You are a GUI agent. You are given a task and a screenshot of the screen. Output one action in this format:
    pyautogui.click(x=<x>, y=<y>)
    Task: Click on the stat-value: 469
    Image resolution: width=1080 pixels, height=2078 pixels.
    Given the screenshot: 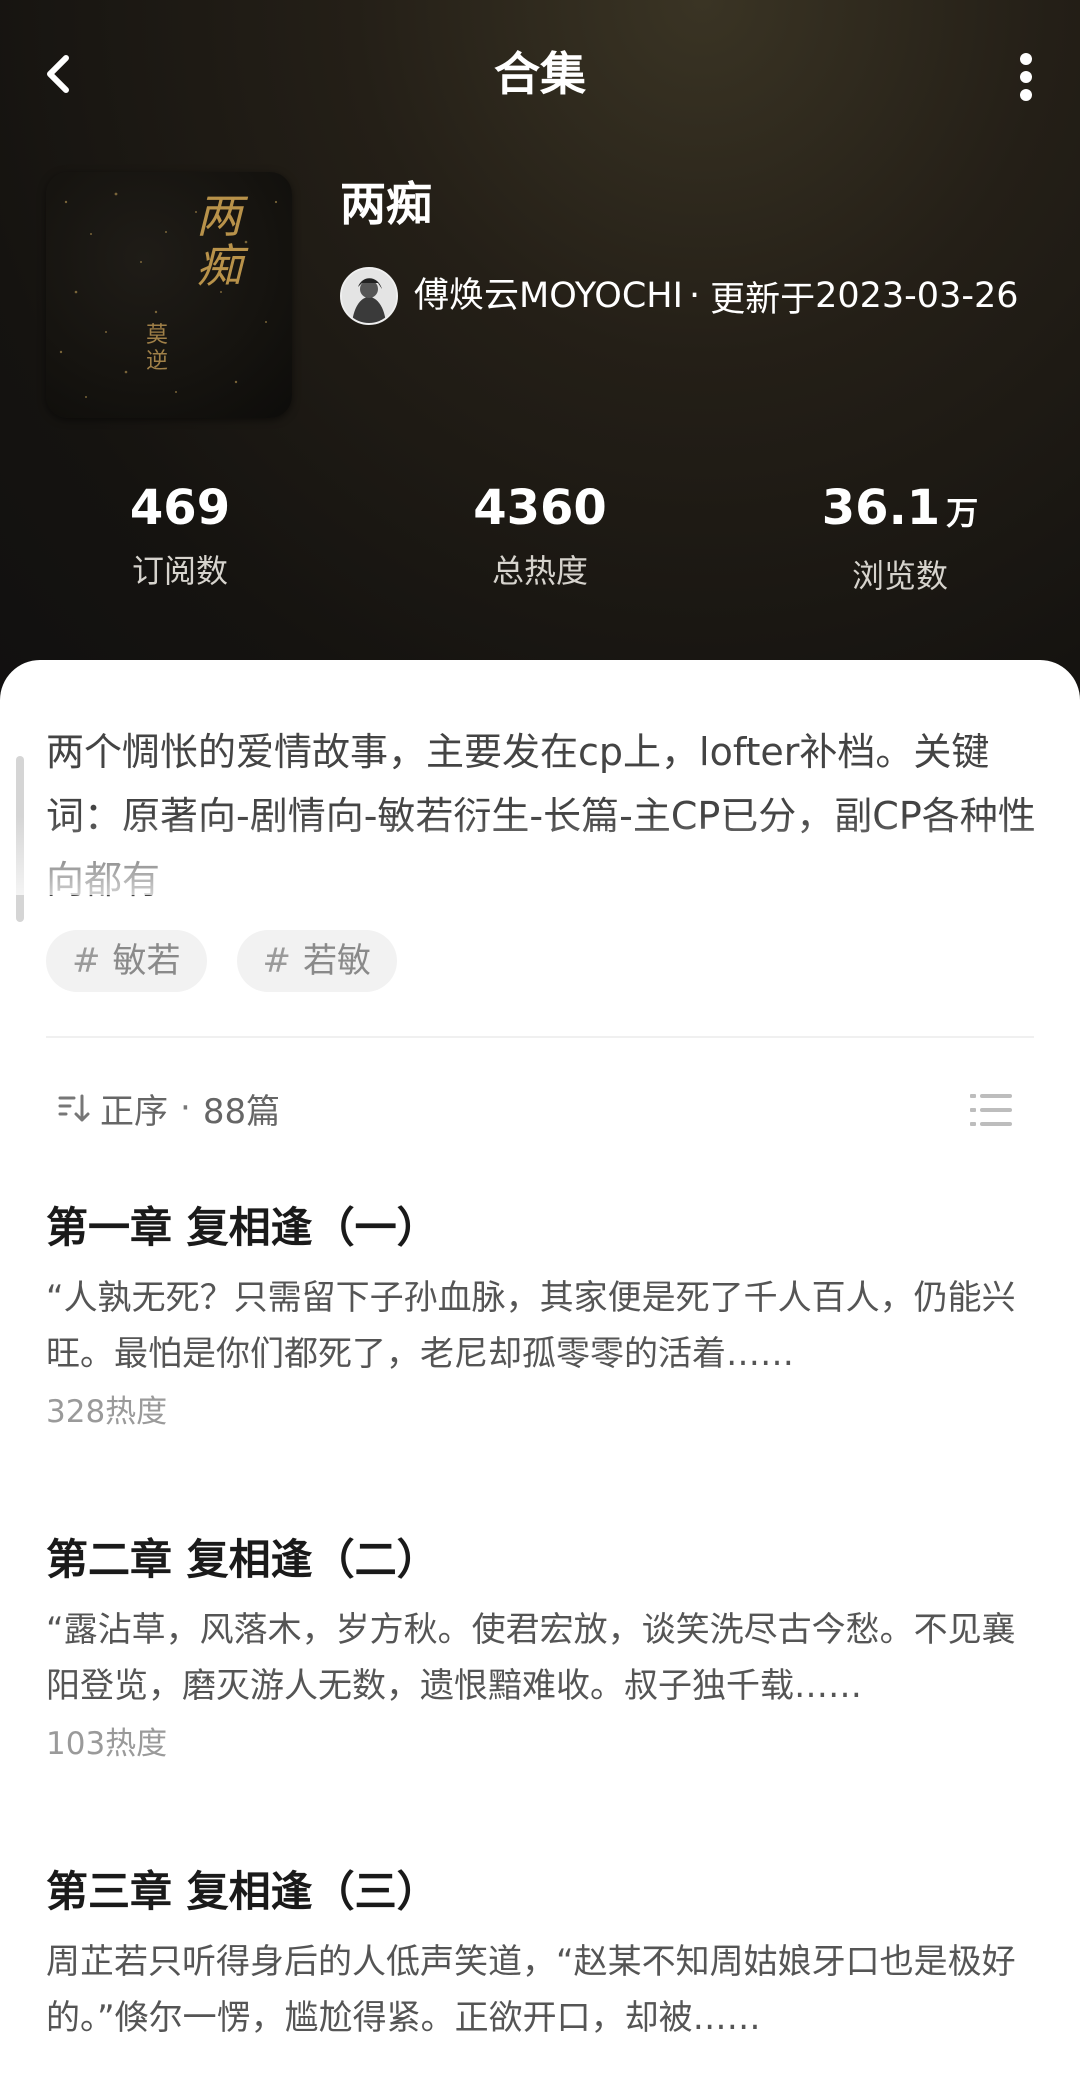 What is the action you would take?
    pyautogui.click(x=180, y=508)
    